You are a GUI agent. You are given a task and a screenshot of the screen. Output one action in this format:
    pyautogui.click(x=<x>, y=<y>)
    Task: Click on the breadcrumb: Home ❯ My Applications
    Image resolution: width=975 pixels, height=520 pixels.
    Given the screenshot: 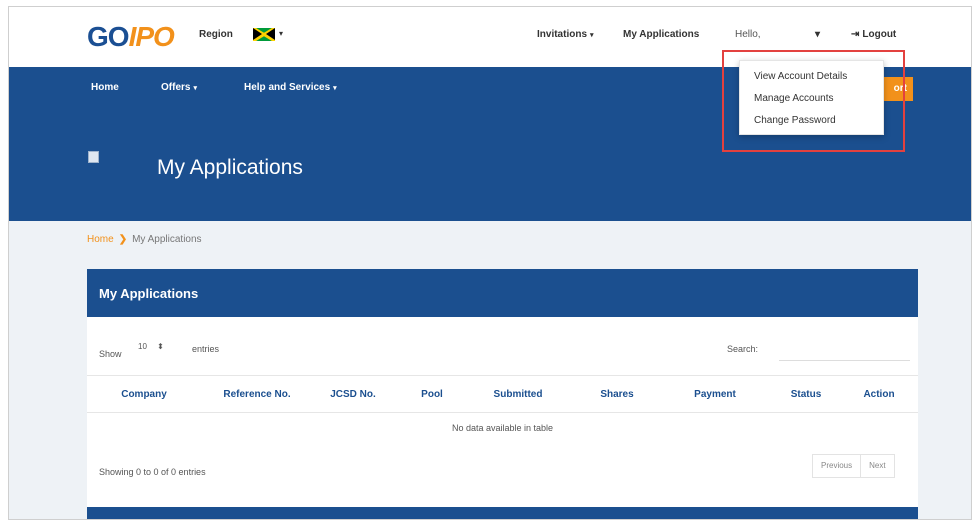 What is the action you would take?
    pyautogui.click(x=144, y=239)
    